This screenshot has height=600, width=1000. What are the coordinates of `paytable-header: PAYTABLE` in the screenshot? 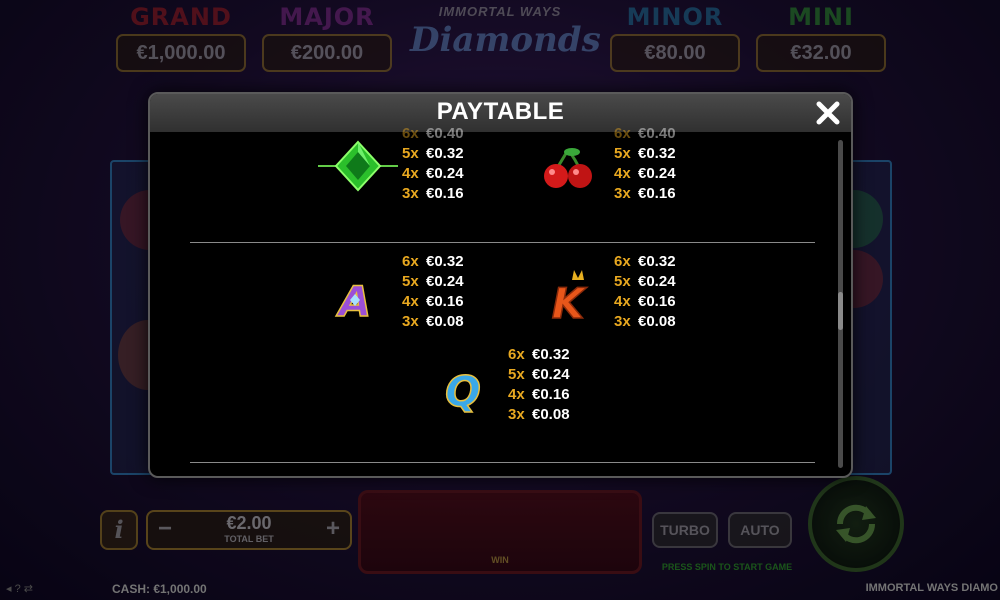 It's located at (500, 113).